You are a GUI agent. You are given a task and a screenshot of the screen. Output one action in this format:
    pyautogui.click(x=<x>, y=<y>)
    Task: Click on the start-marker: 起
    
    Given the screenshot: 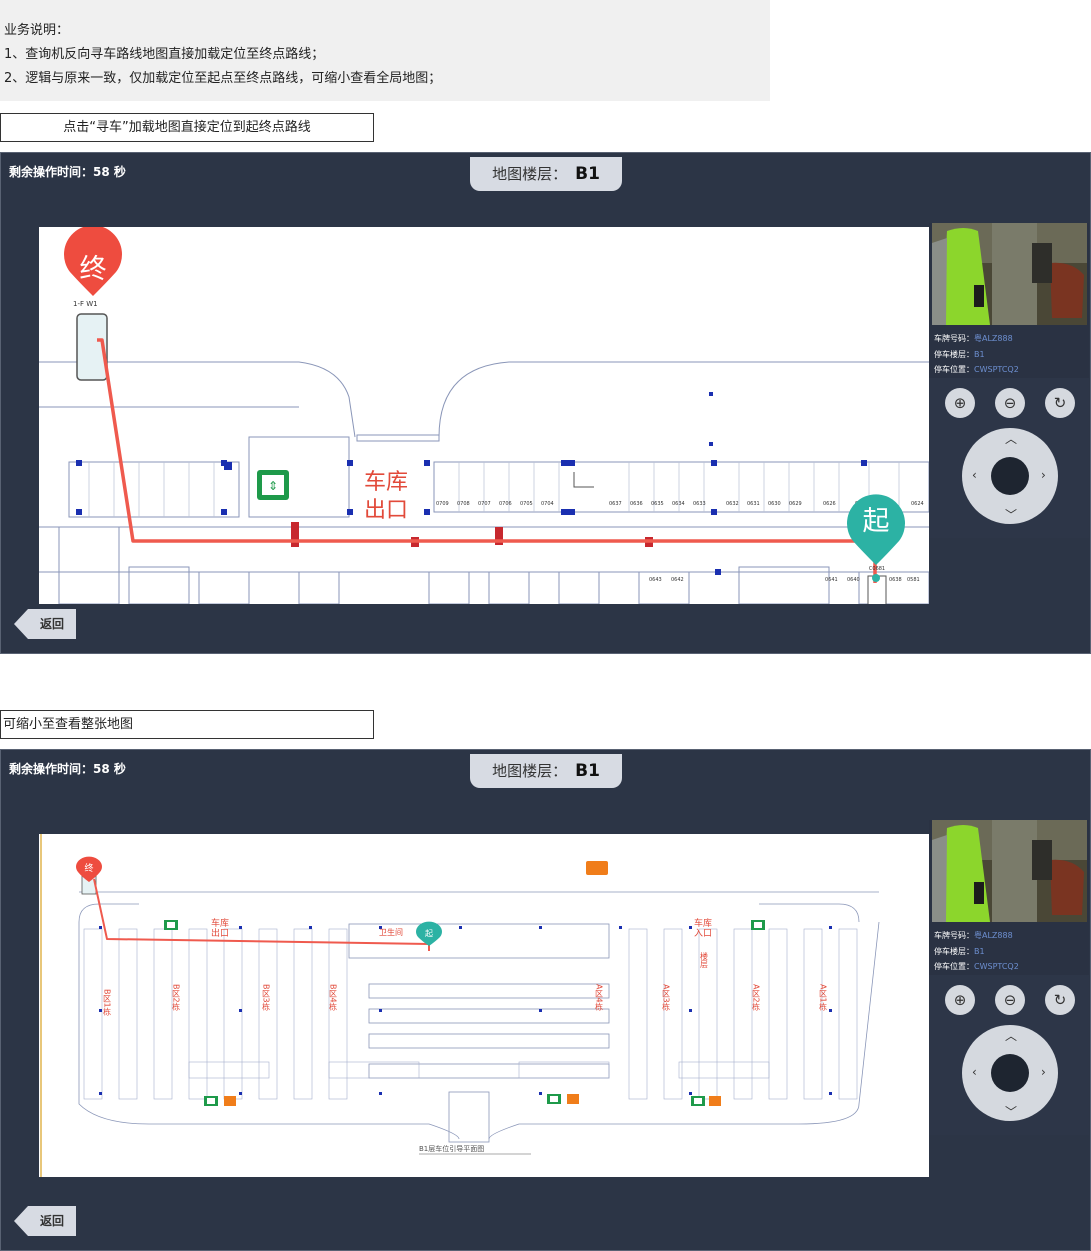 What is the action you would take?
    pyautogui.click(x=429, y=933)
    